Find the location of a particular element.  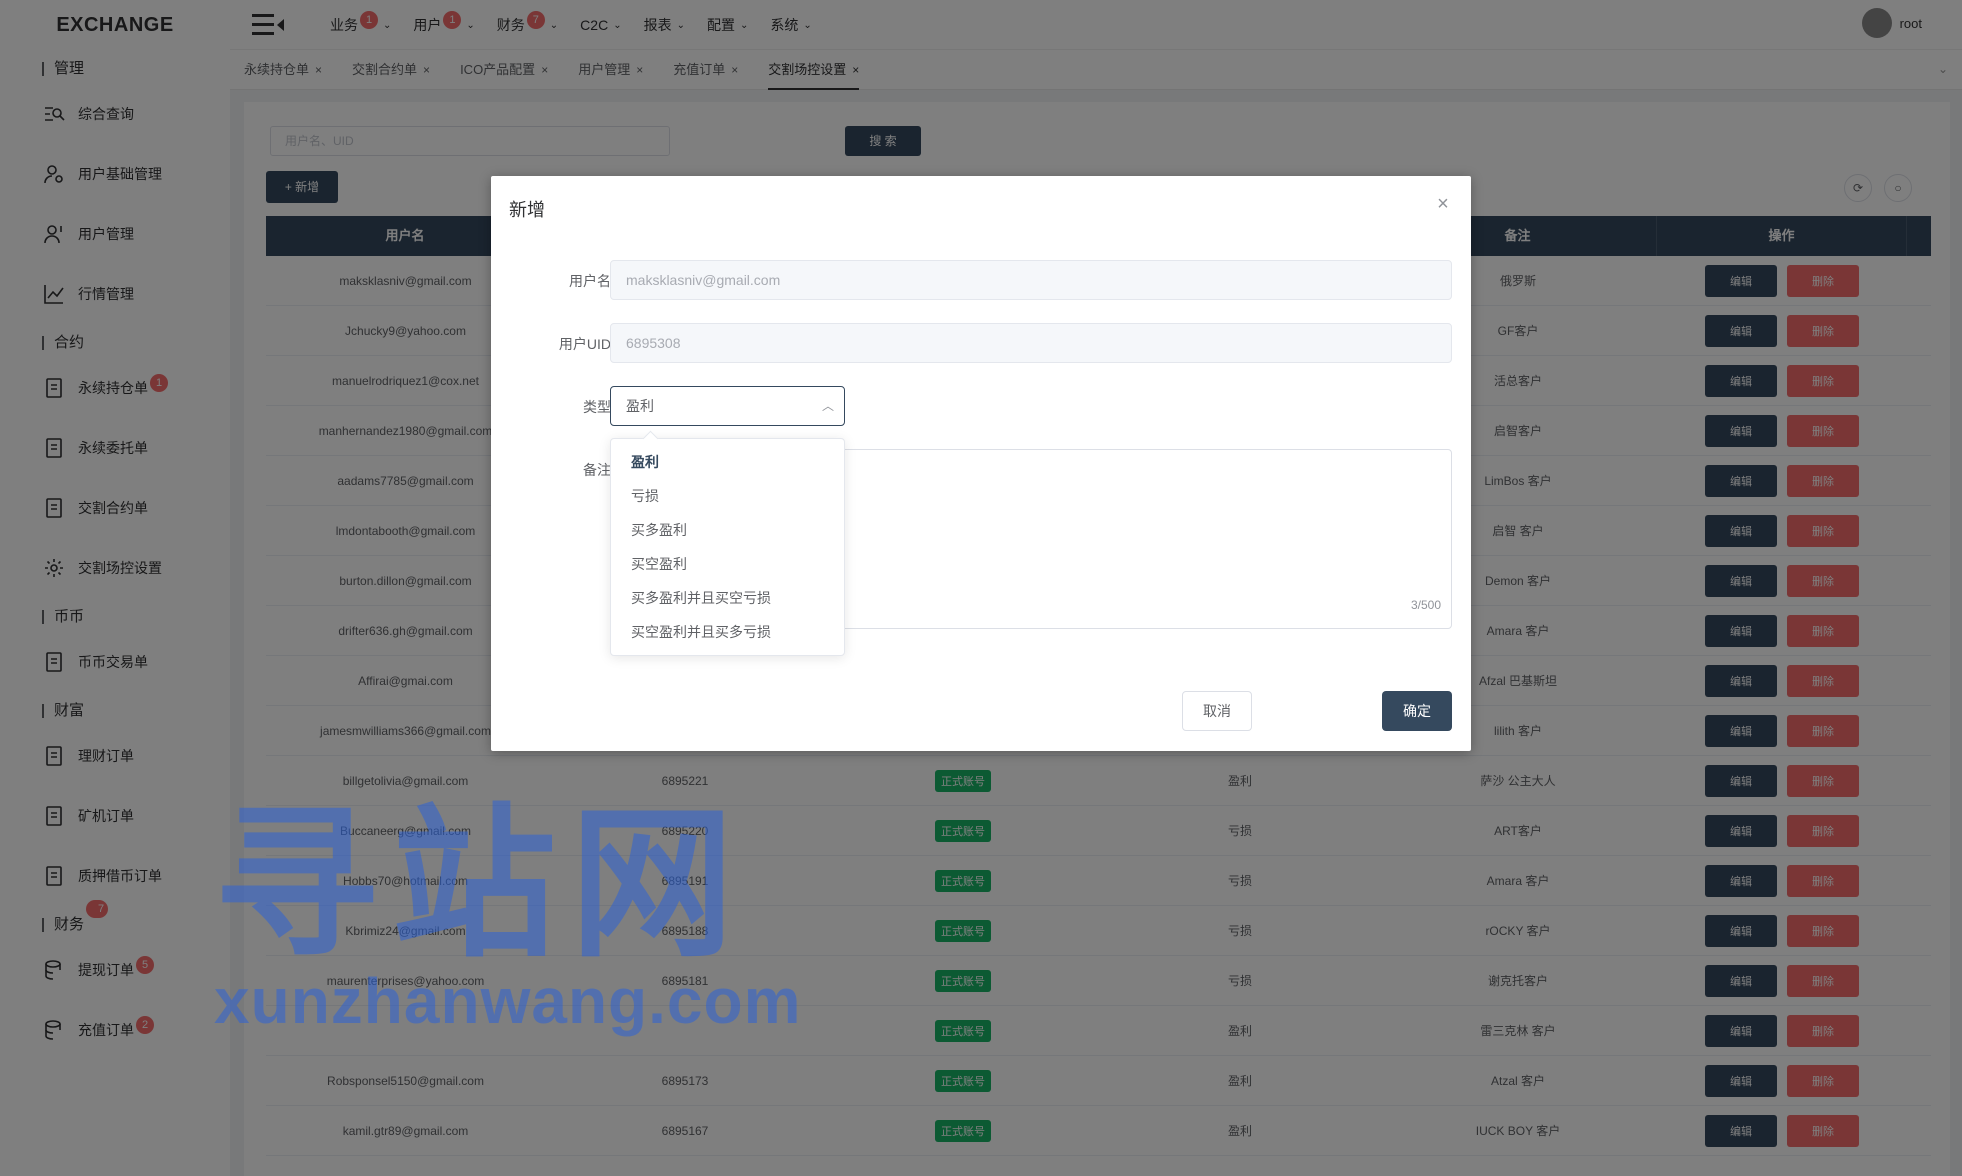

dropdown-option: 盈利 is located at coordinates (727, 462).